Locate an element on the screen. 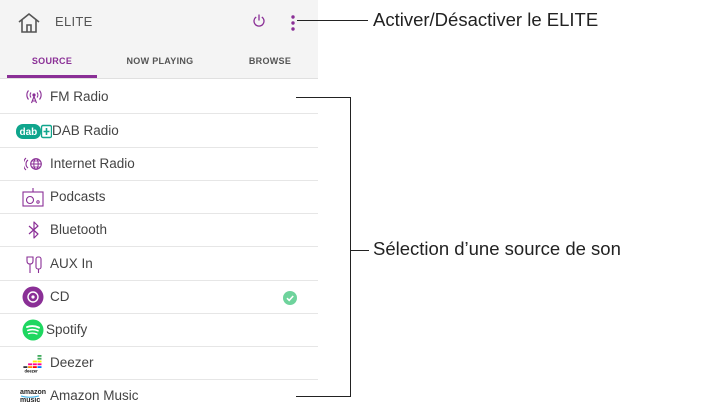  cd-icon is located at coordinates (33, 297).